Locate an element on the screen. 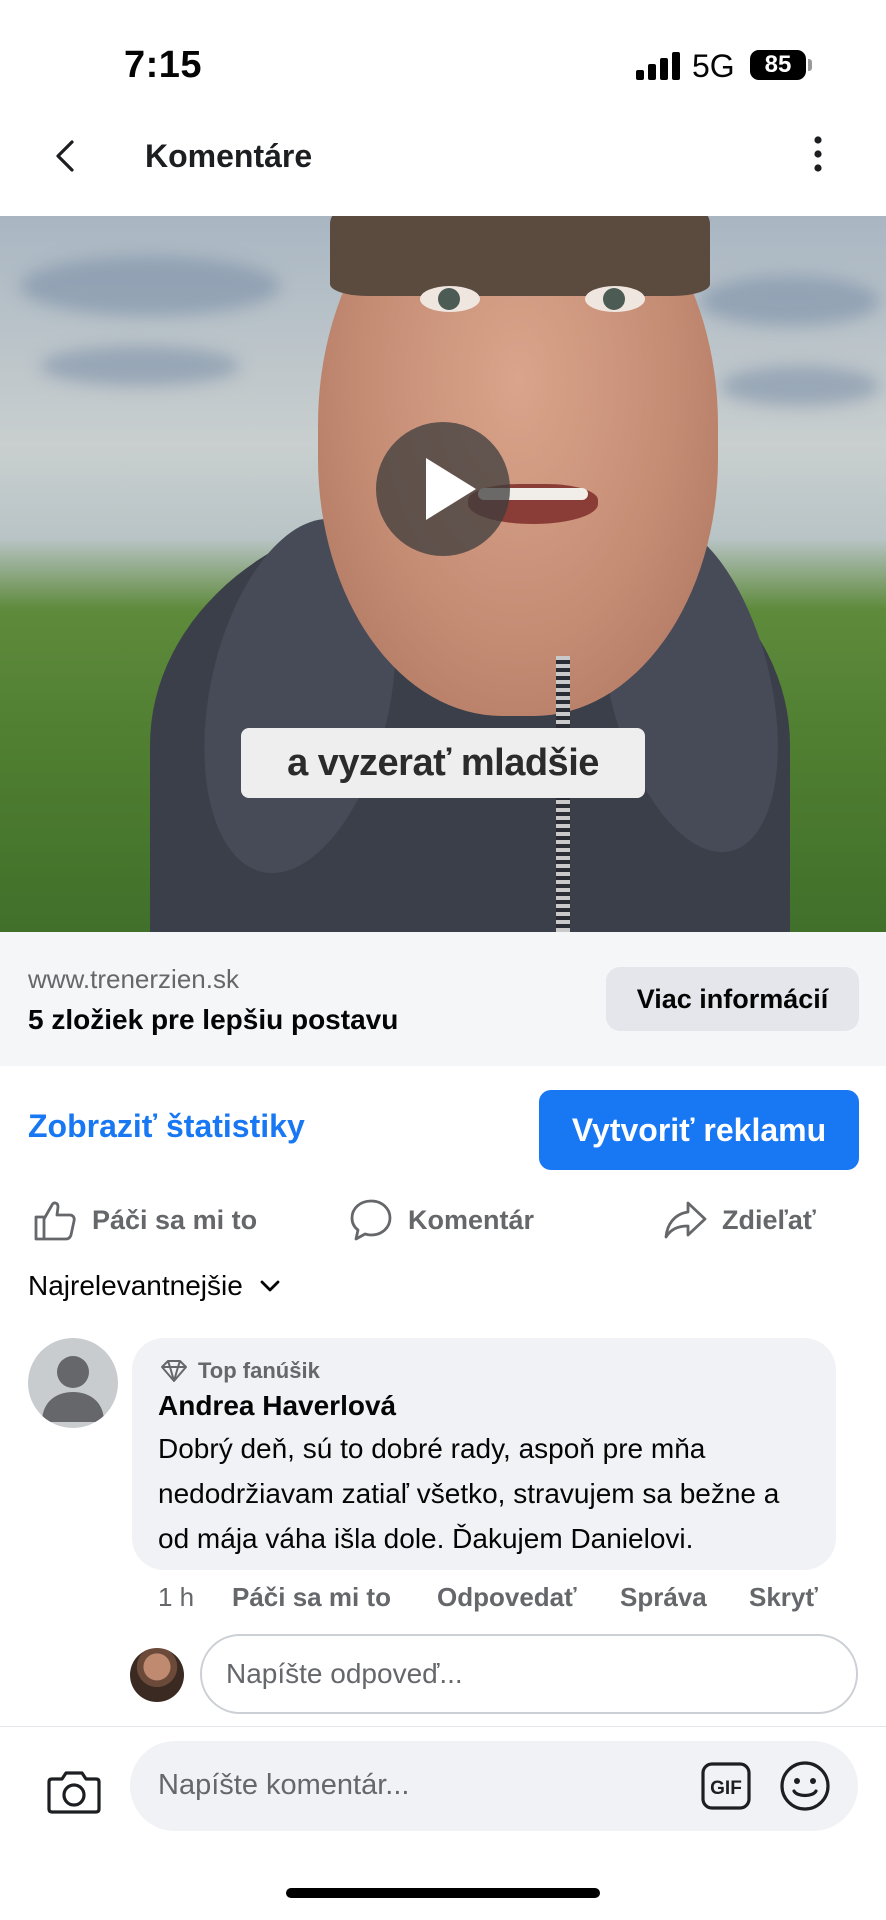  comment-meta: 1 h Páči sa mi to Odpovedať Správa Skryť is located at coordinates (443, 1602).